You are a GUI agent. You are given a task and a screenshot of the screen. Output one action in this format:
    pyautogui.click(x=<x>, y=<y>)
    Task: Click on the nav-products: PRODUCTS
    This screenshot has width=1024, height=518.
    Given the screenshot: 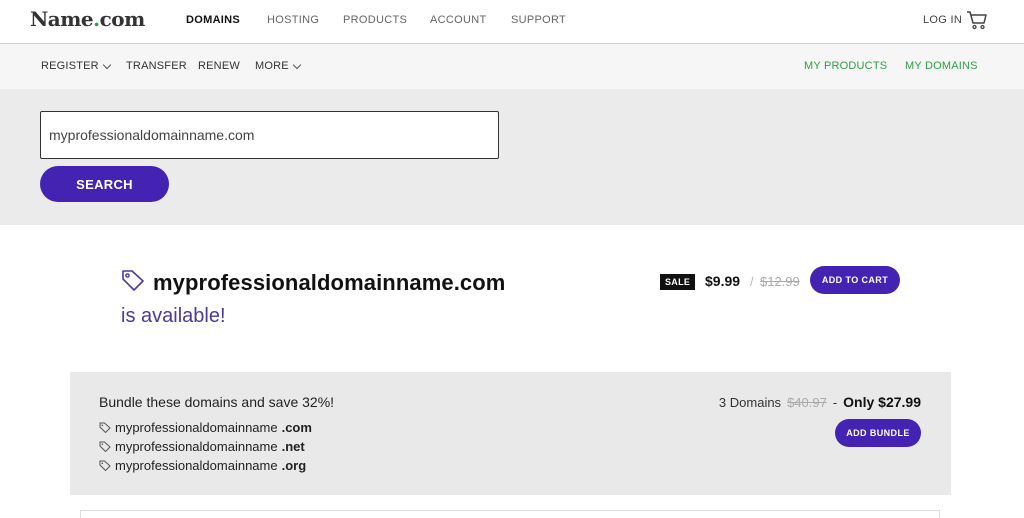 What is the action you would take?
    pyautogui.click(x=375, y=20)
    